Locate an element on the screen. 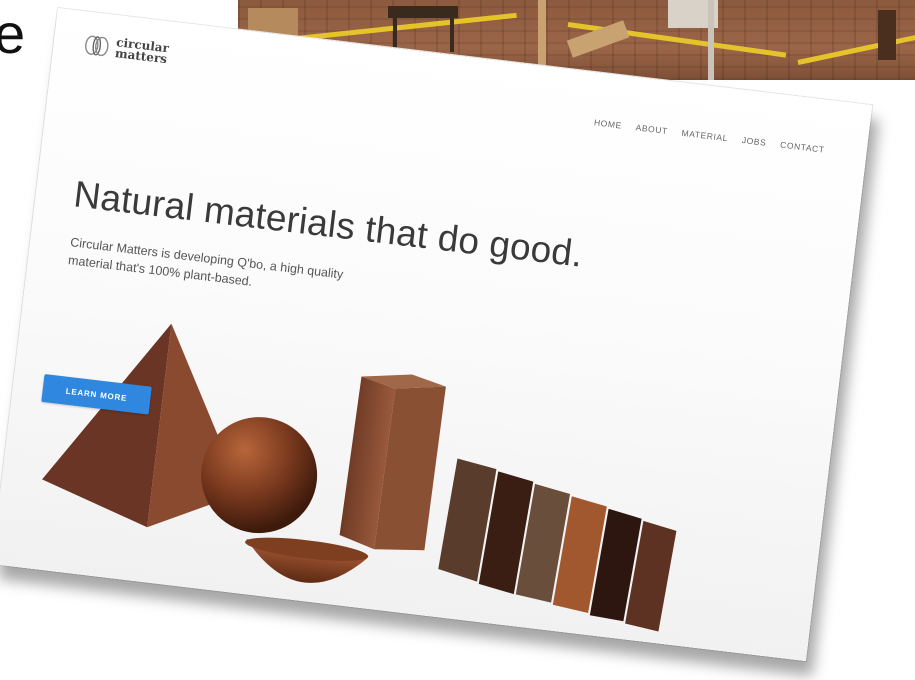 The width and height of the screenshot is (915, 680). tall-block-top is located at coordinates (403, 381).